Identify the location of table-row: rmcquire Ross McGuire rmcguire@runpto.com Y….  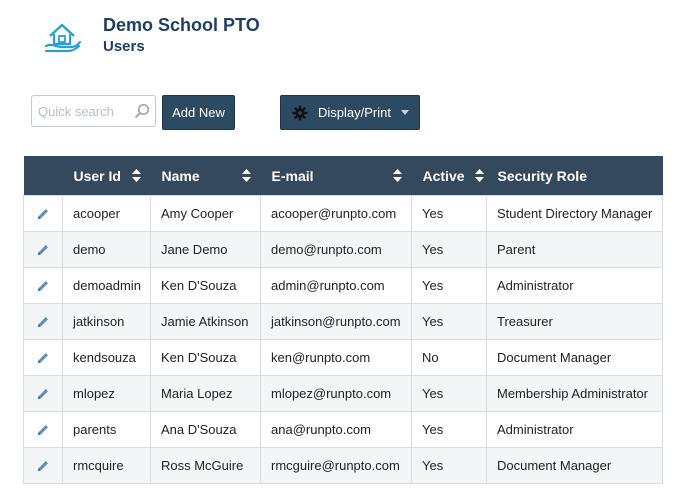
(343, 465).